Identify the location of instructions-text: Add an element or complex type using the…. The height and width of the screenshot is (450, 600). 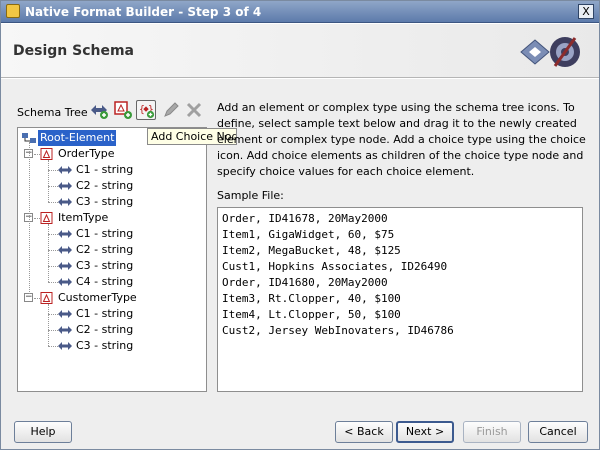
(401, 139).